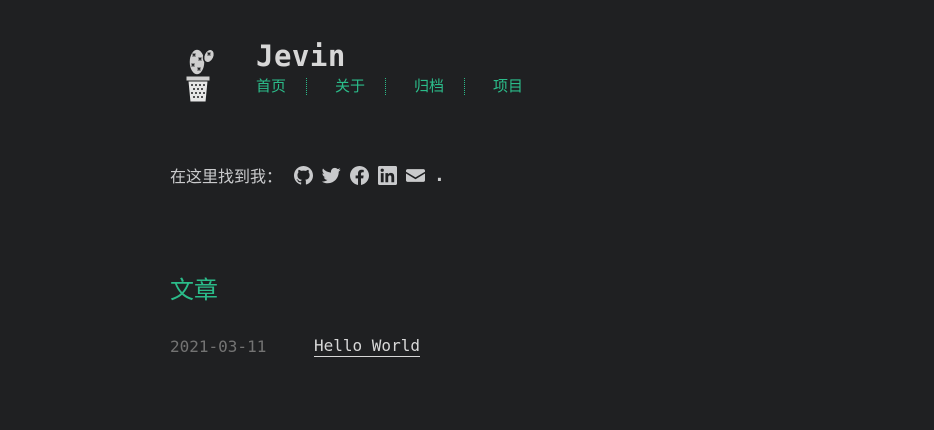  I want to click on nav-item-archive: 归档, so click(429, 86).